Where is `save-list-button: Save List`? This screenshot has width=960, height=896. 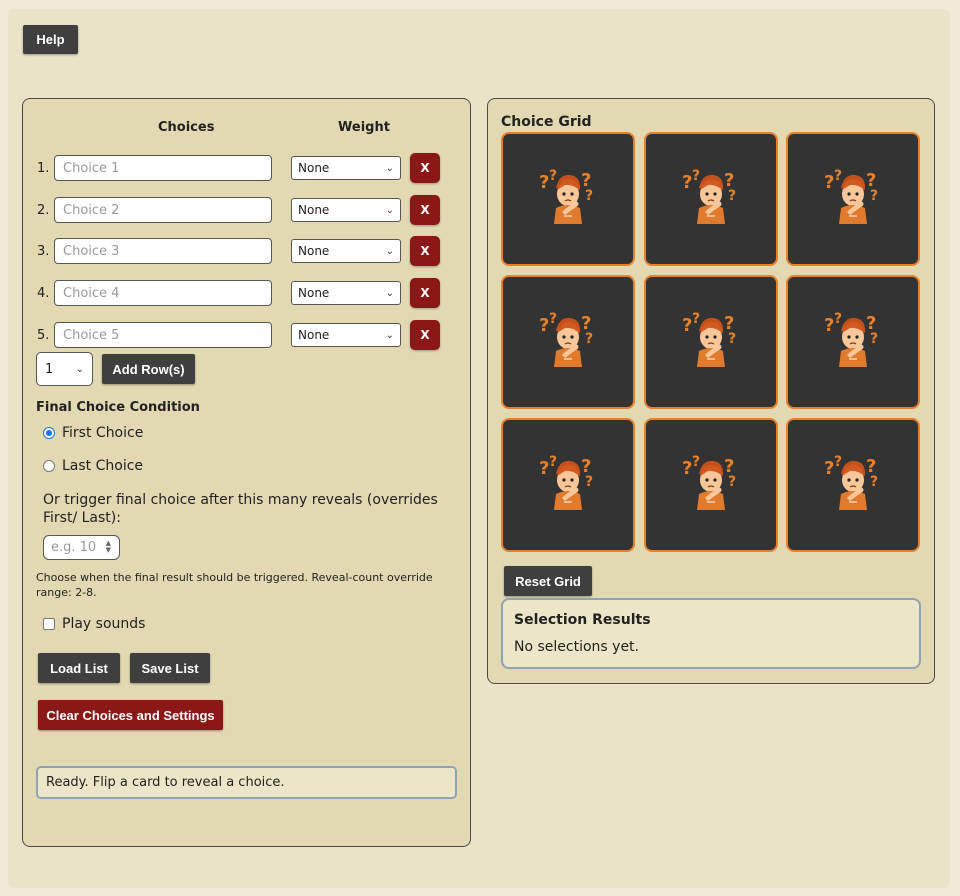 save-list-button: Save List is located at coordinates (170, 668).